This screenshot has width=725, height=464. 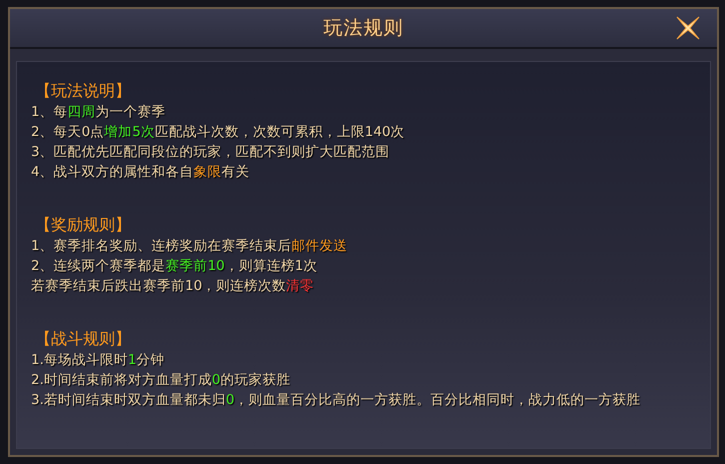 What do you see at coordinates (98, 360) in the screenshot?
I see `rule-text: 1.每场战斗限时1分钟` at bounding box center [98, 360].